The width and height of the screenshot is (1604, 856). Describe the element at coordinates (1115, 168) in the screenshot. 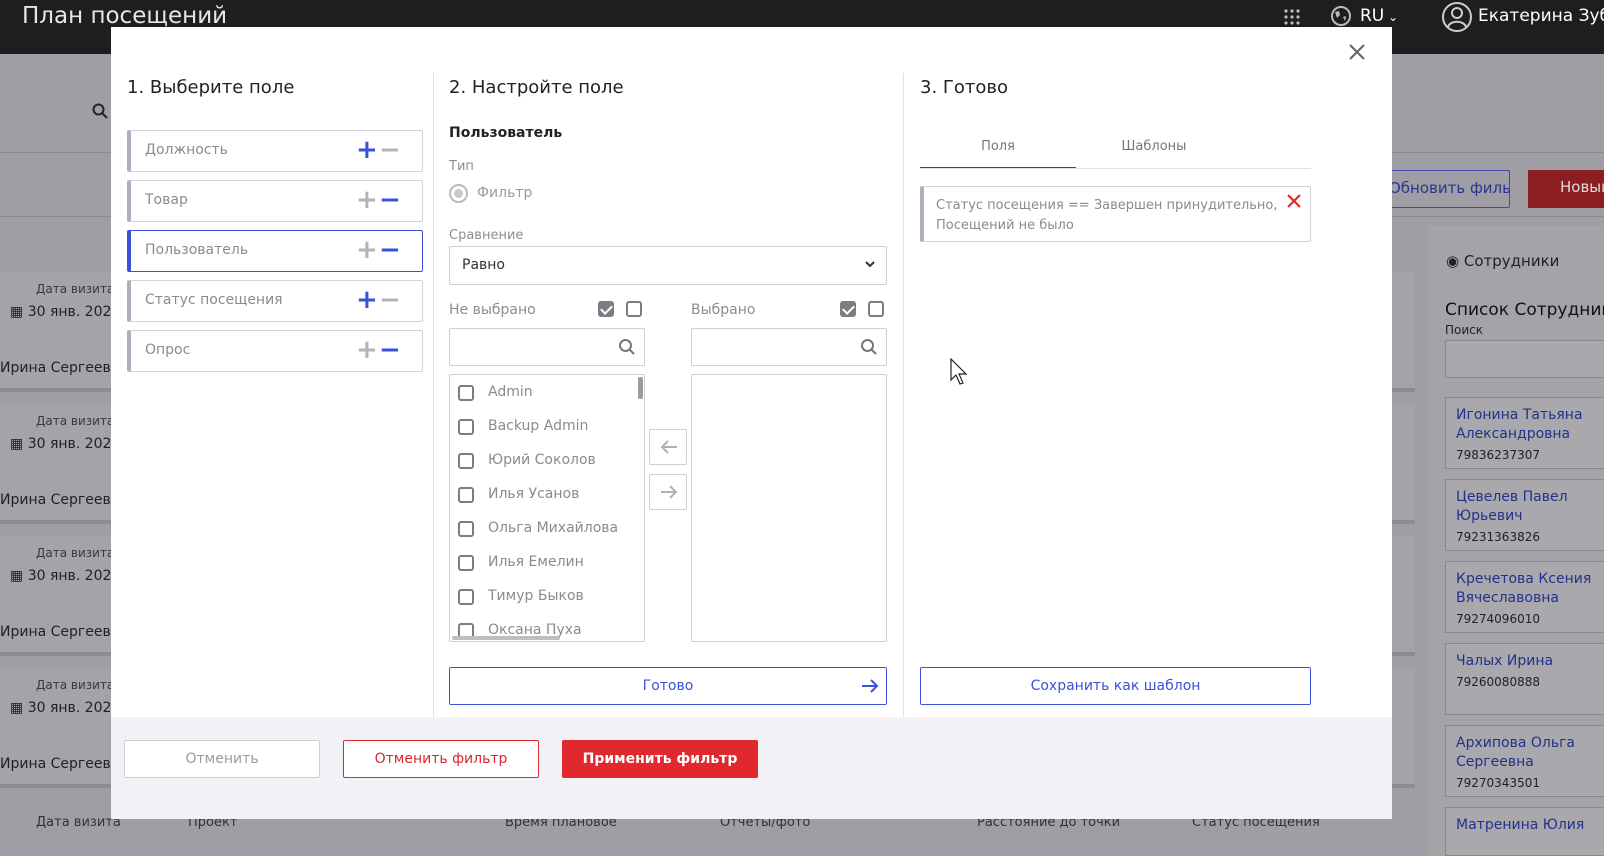

I see `tab-divider` at that location.